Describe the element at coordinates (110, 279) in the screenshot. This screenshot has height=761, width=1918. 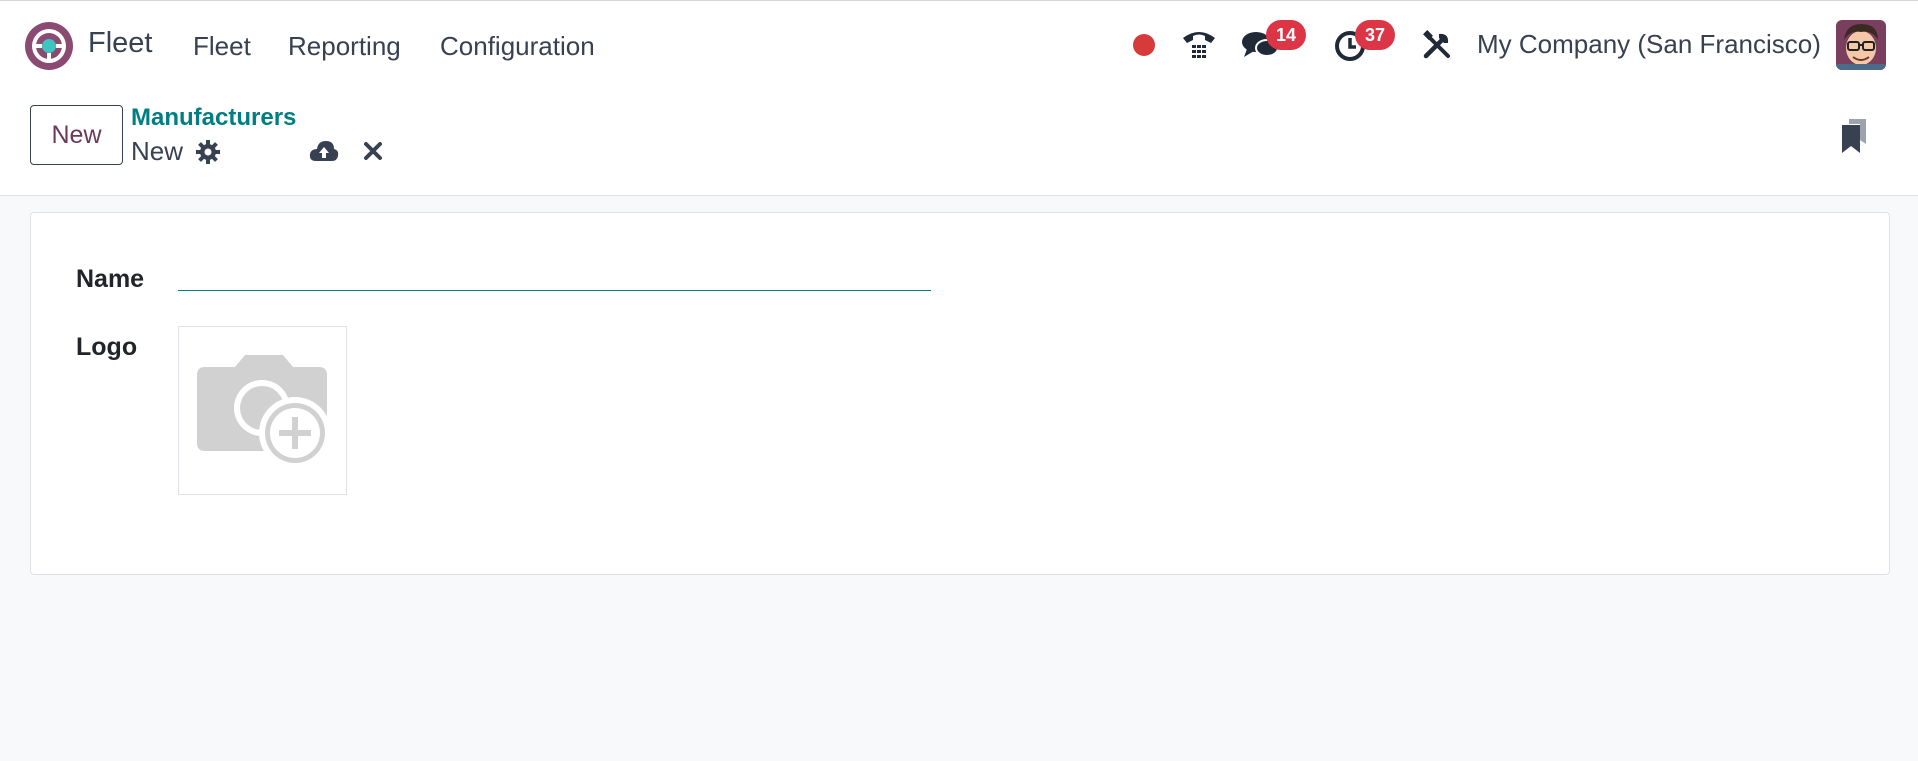
I see `name-label: Name` at that location.